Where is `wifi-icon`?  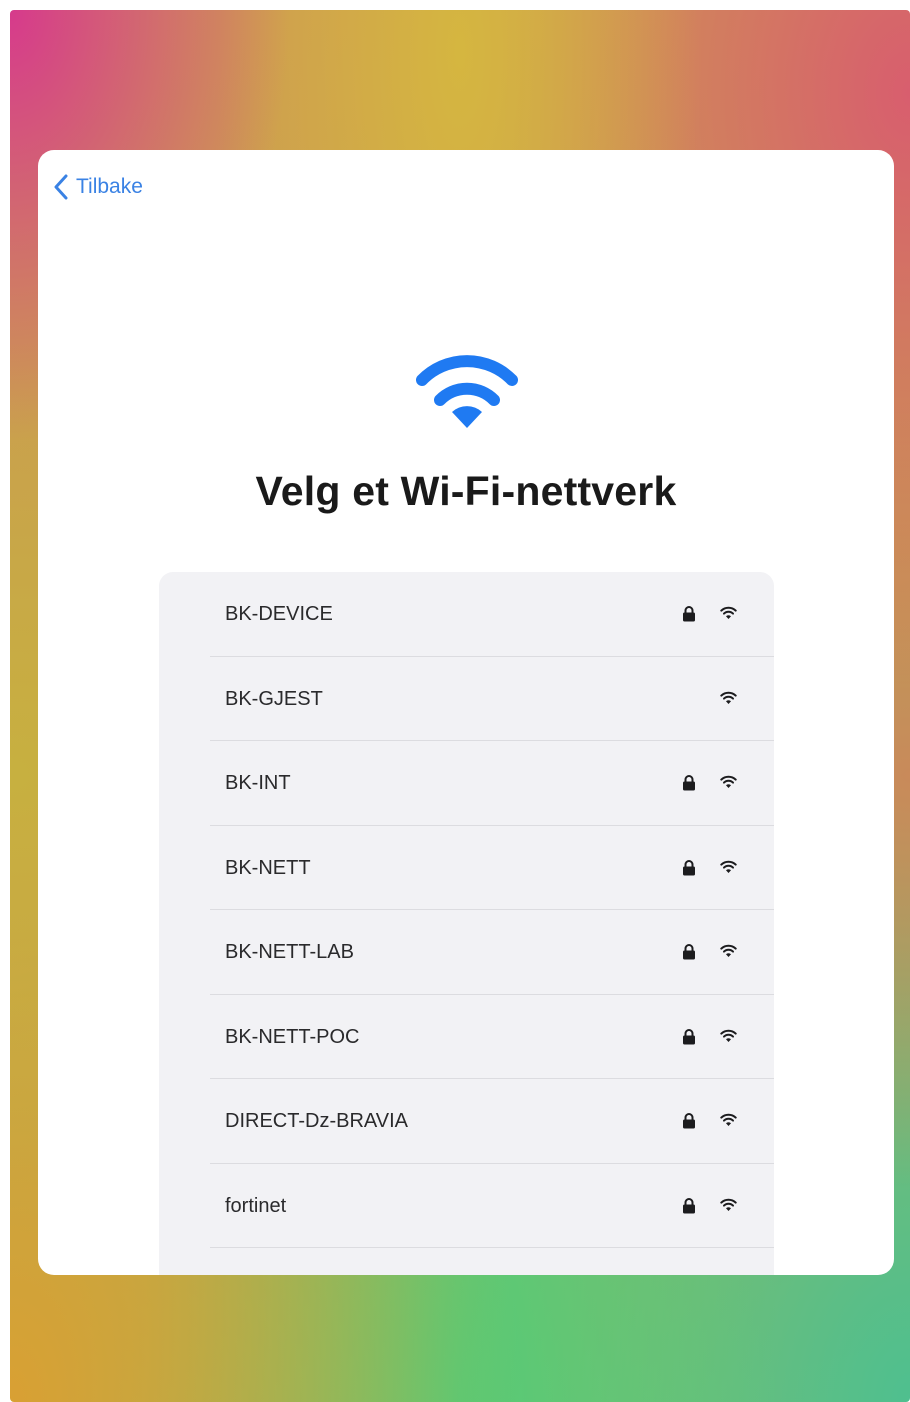 wifi-icon is located at coordinates (467, 391).